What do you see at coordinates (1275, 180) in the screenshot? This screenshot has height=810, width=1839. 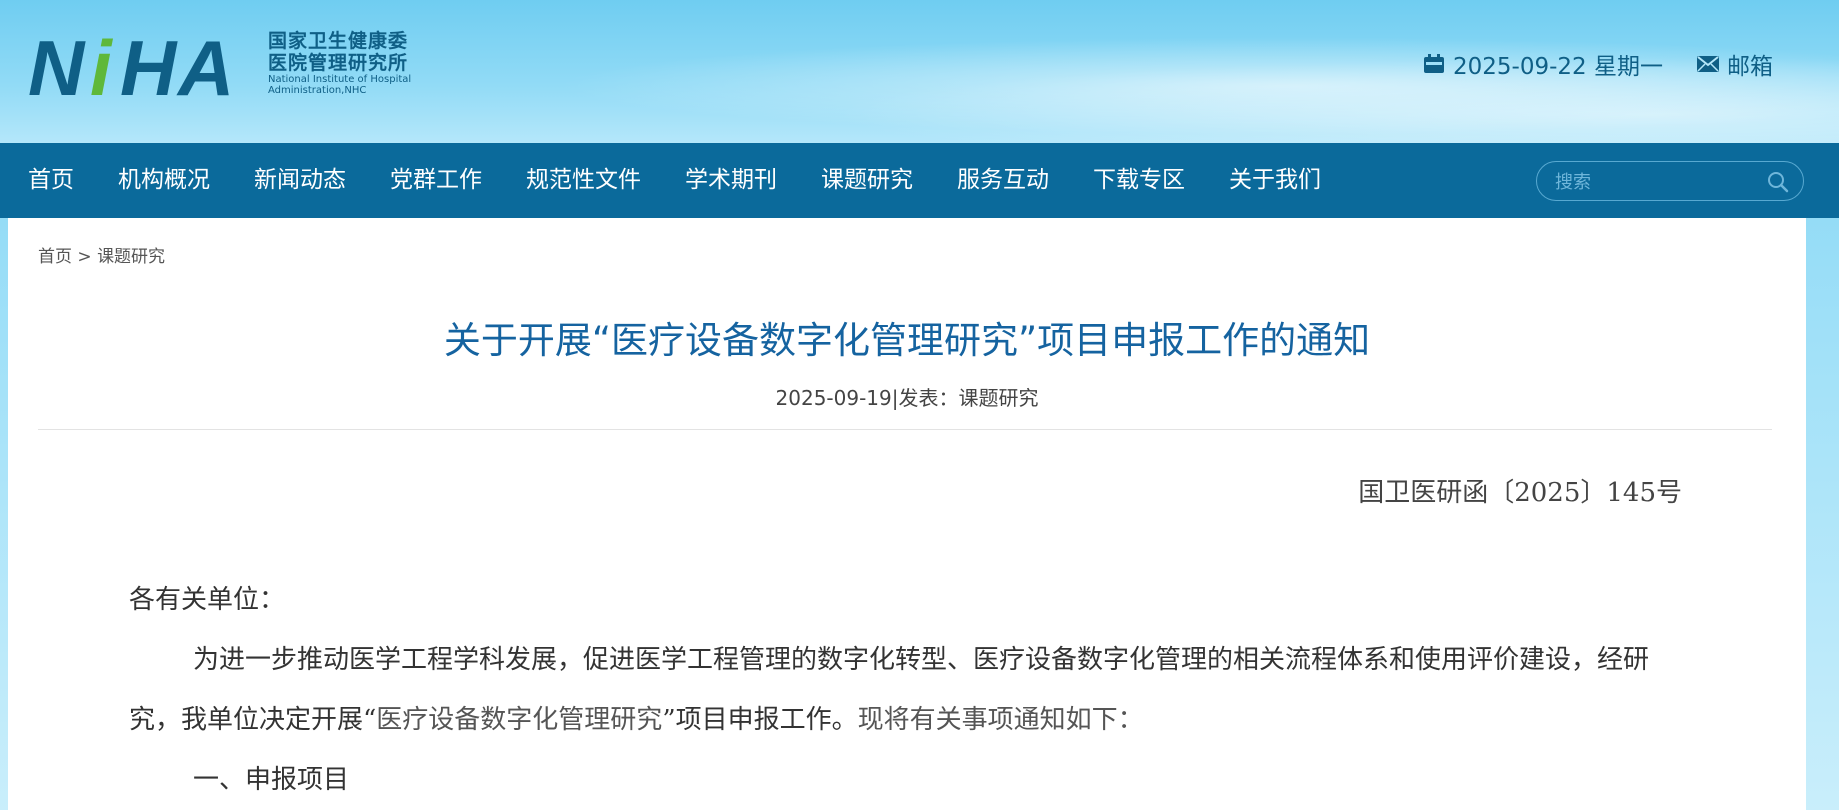 I see `nav-item-about-us: 关于我们` at bounding box center [1275, 180].